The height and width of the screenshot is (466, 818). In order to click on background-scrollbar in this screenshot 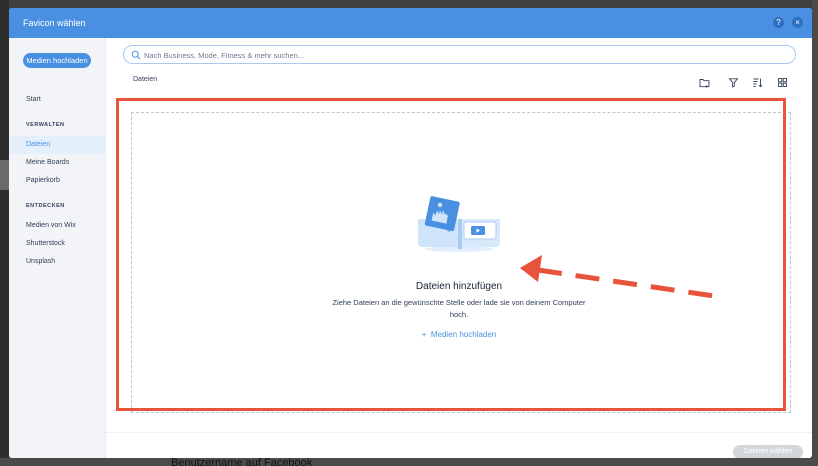, I will do `click(815, 233)`.